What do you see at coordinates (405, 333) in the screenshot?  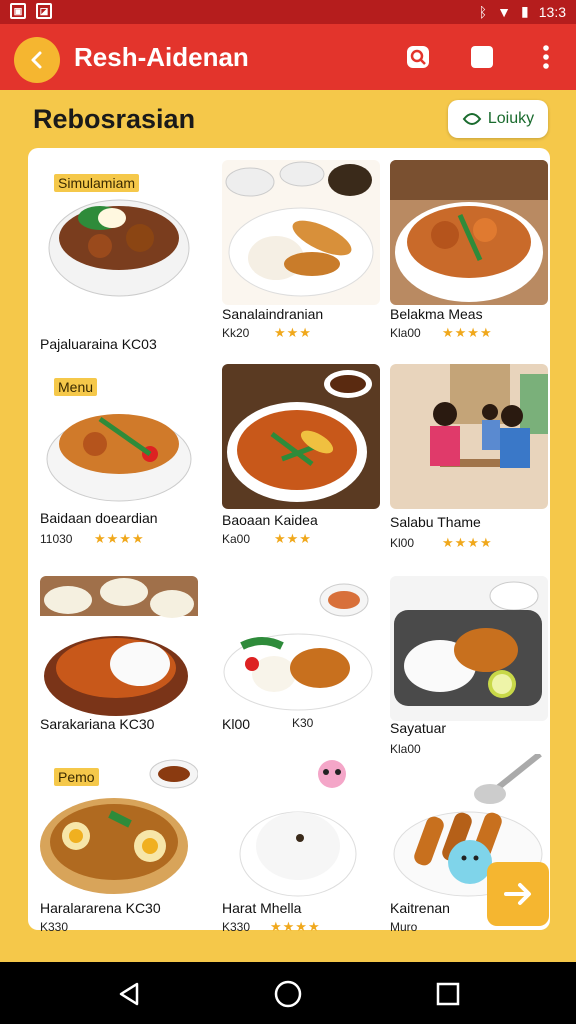 I see `dish-price: Kla00` at bounding box center [405, 333].